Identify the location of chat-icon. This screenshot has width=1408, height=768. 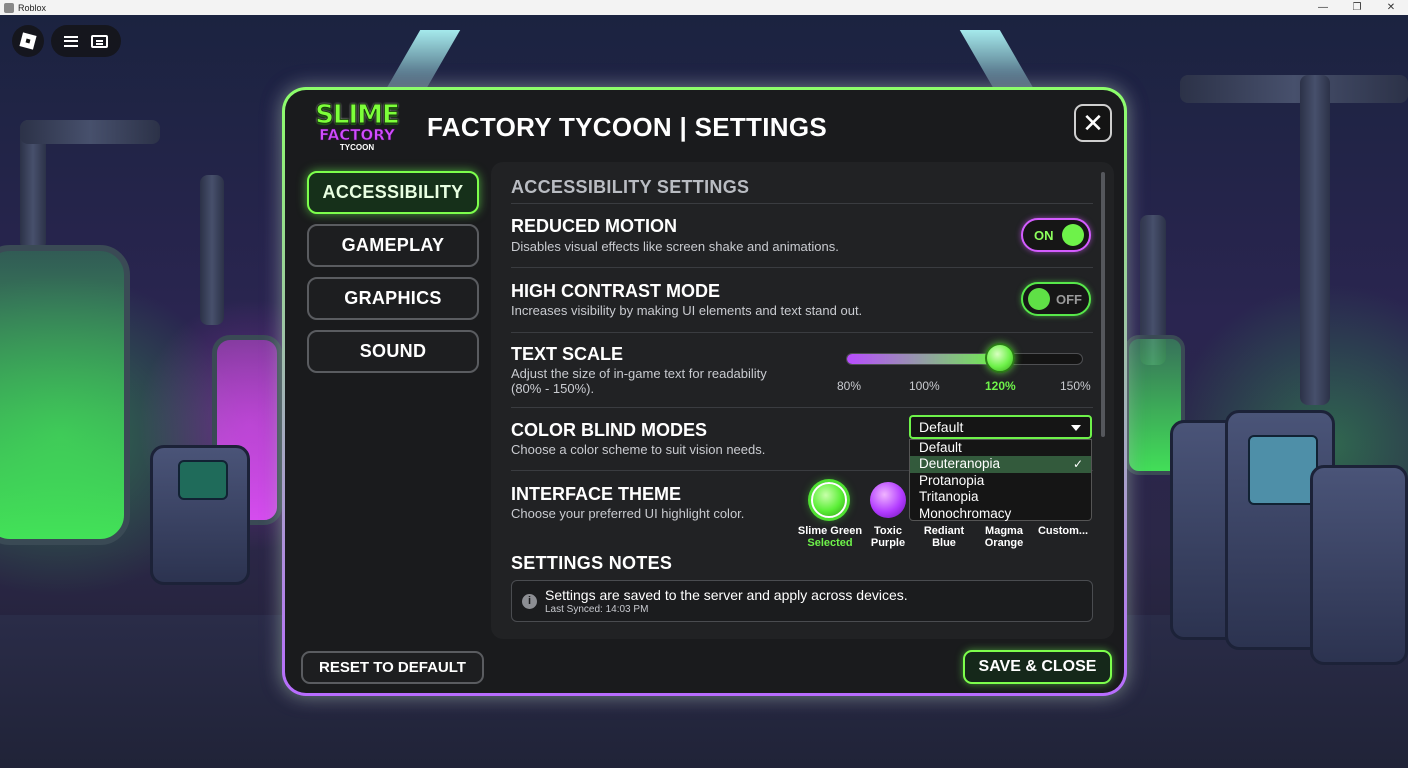
(100, 41).